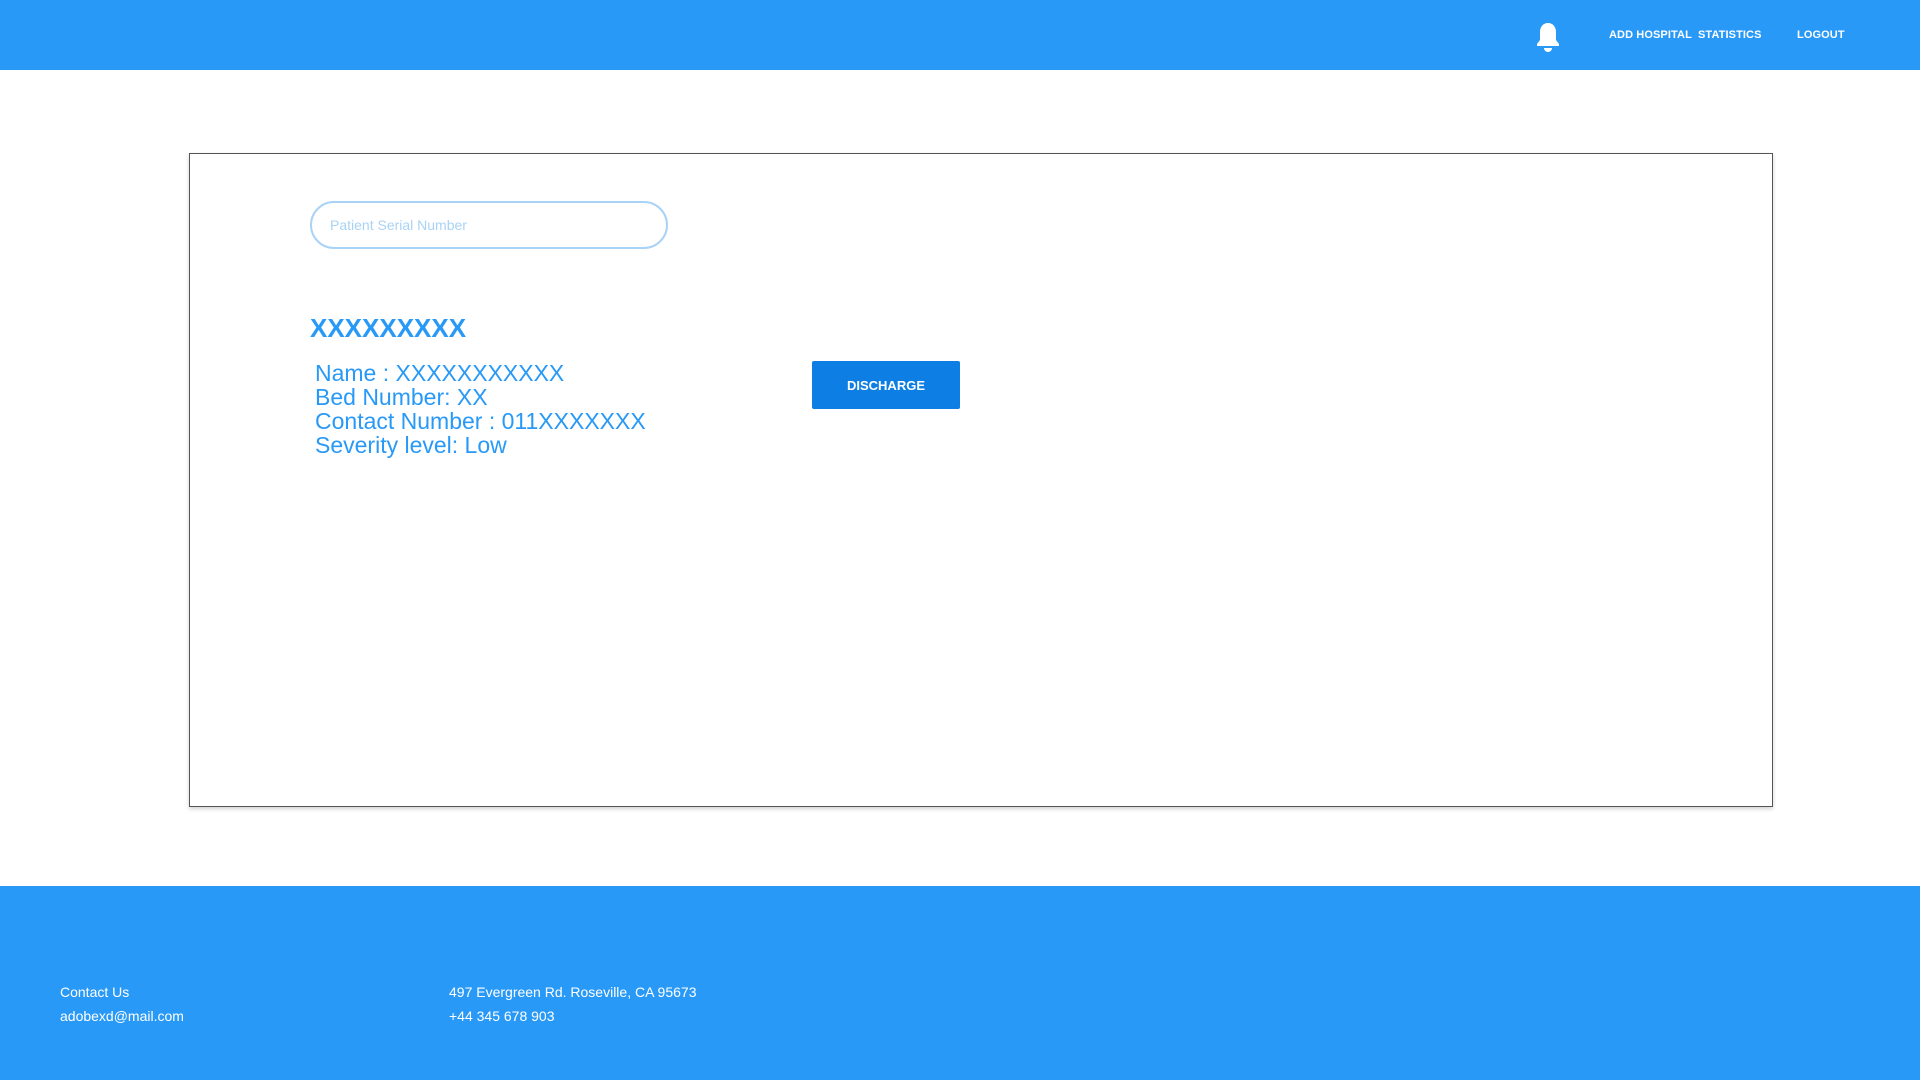  Describe the element at coordinates (122, 1016) in the screenshot. I see `footer-email: adobexd@mail.com` at that location.